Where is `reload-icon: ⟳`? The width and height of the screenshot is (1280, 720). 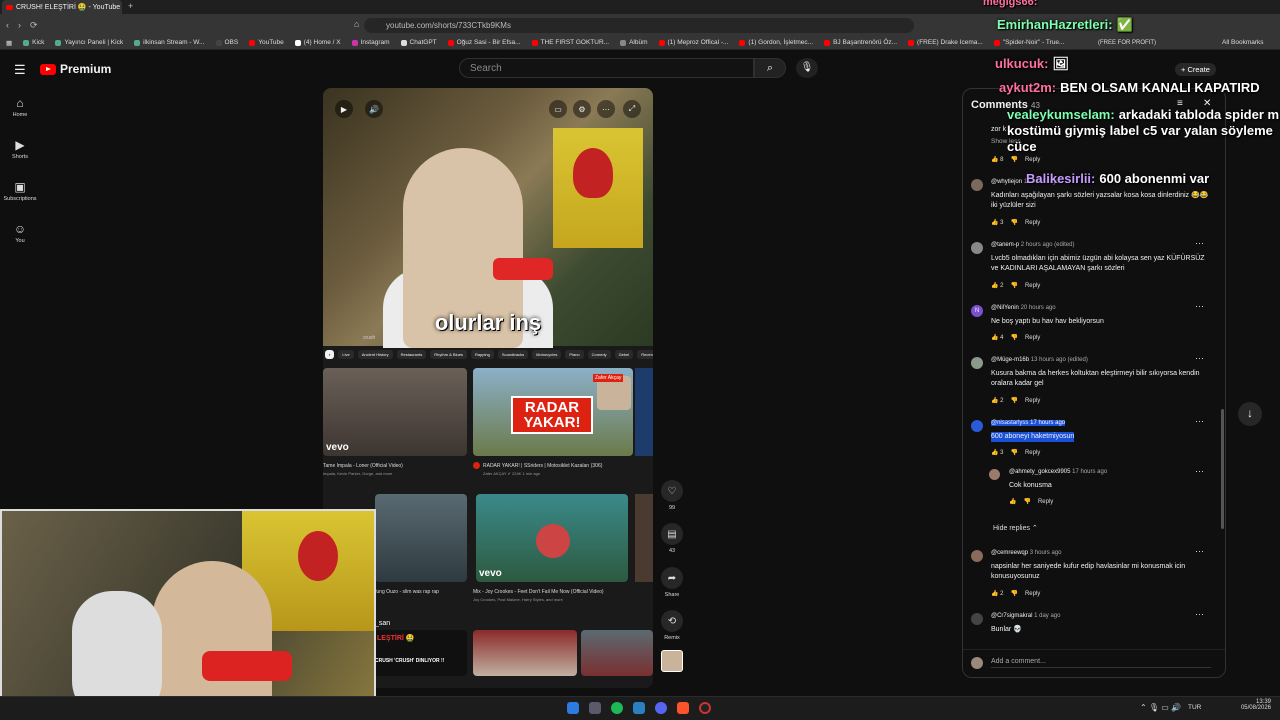 reload-icon: ⟳ is located at coordinates (34, 25).